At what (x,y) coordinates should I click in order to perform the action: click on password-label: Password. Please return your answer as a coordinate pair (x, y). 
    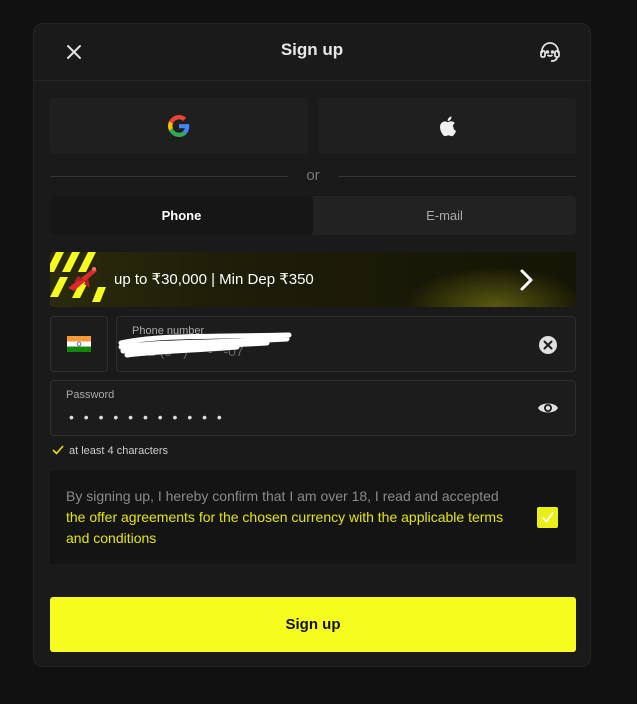
    Looking at the image, I should click on (90, 395).